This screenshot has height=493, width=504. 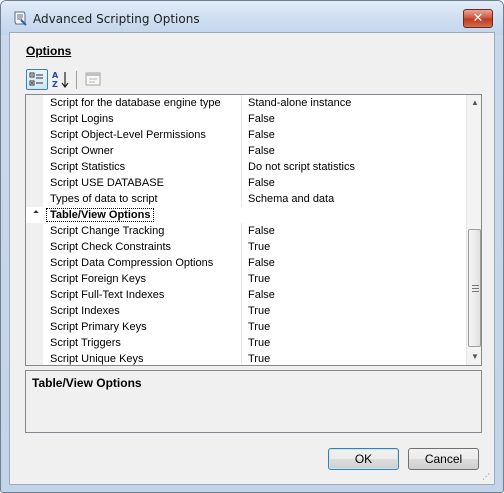 I want to click on property-row: Script Owner False, so click(x=246, y=151).